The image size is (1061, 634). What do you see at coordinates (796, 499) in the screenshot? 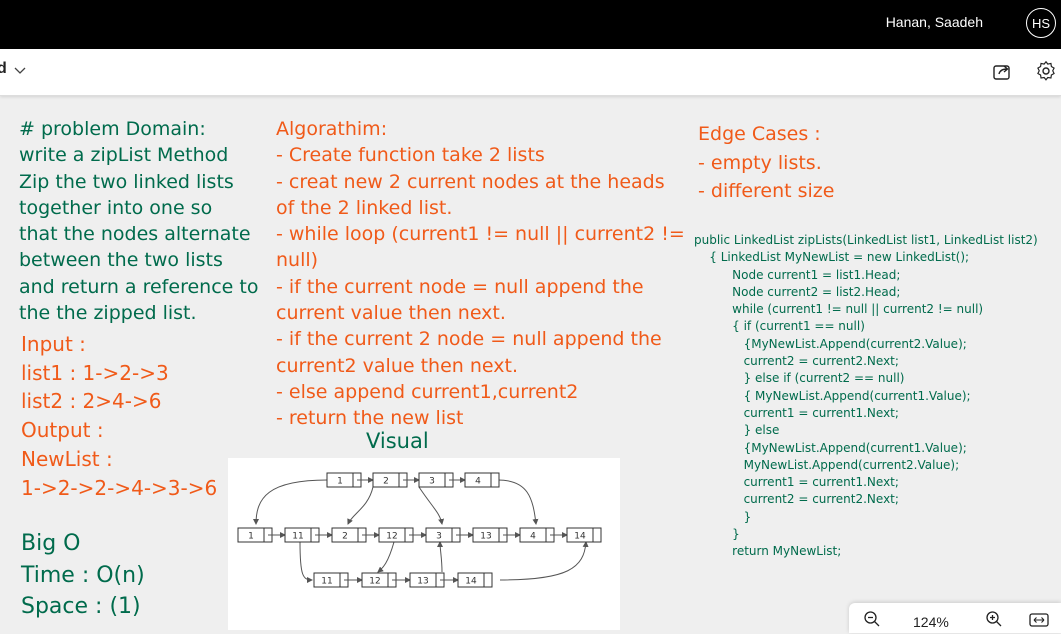
I see `code-line: current2 = current2.Next;` at bounding box center [796, 499].